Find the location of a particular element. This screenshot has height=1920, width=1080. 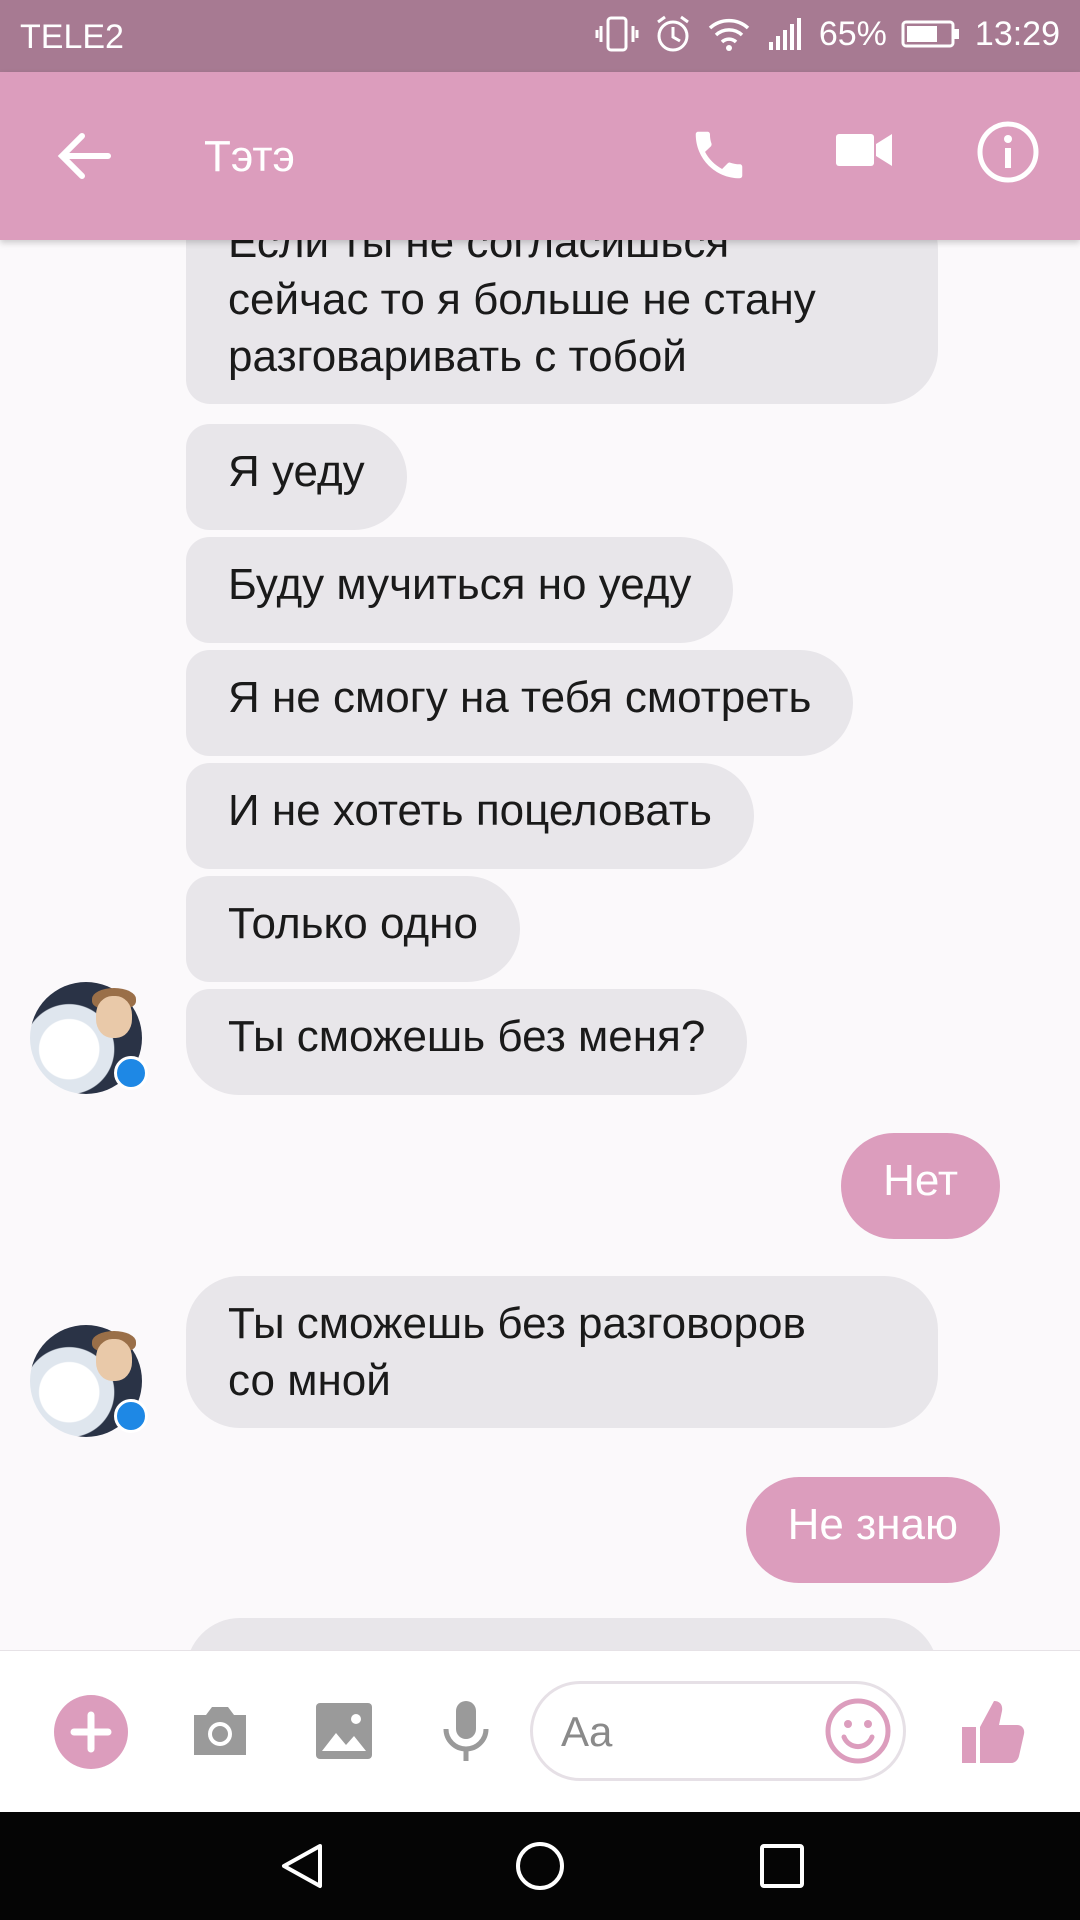

phone-icon is located at coordinates (719, 155).